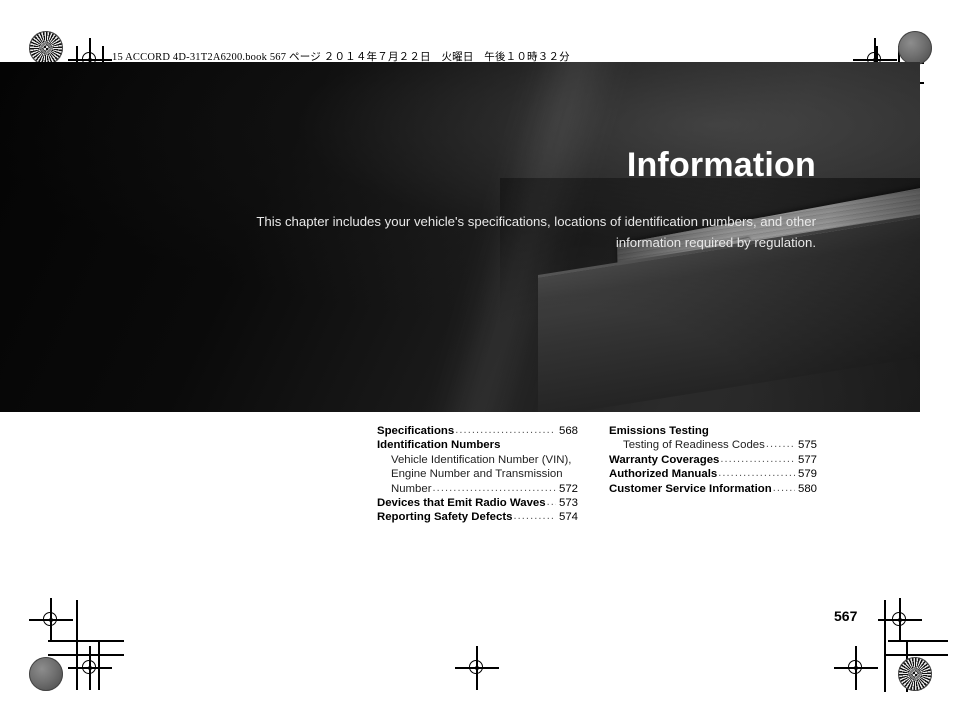 This screenshot has height=718, width=954. I want to click on star-target-bottom-right, so click(915, 674).